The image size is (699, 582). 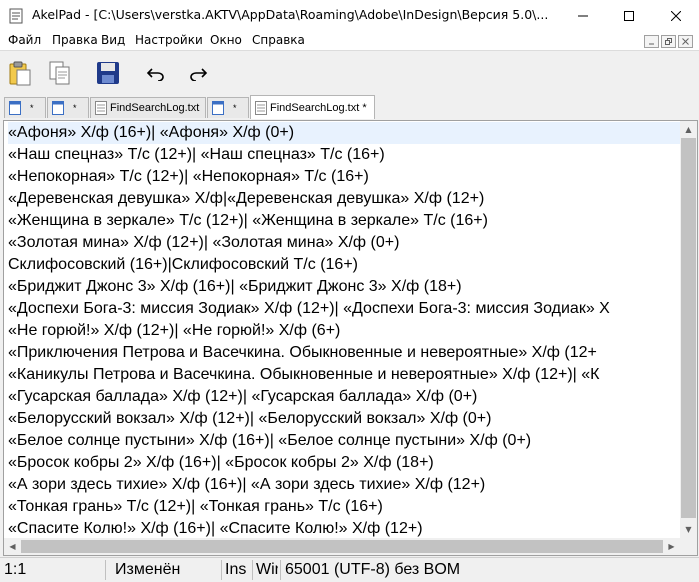 I want to click on maximize-button, so click(x=629, y=16).